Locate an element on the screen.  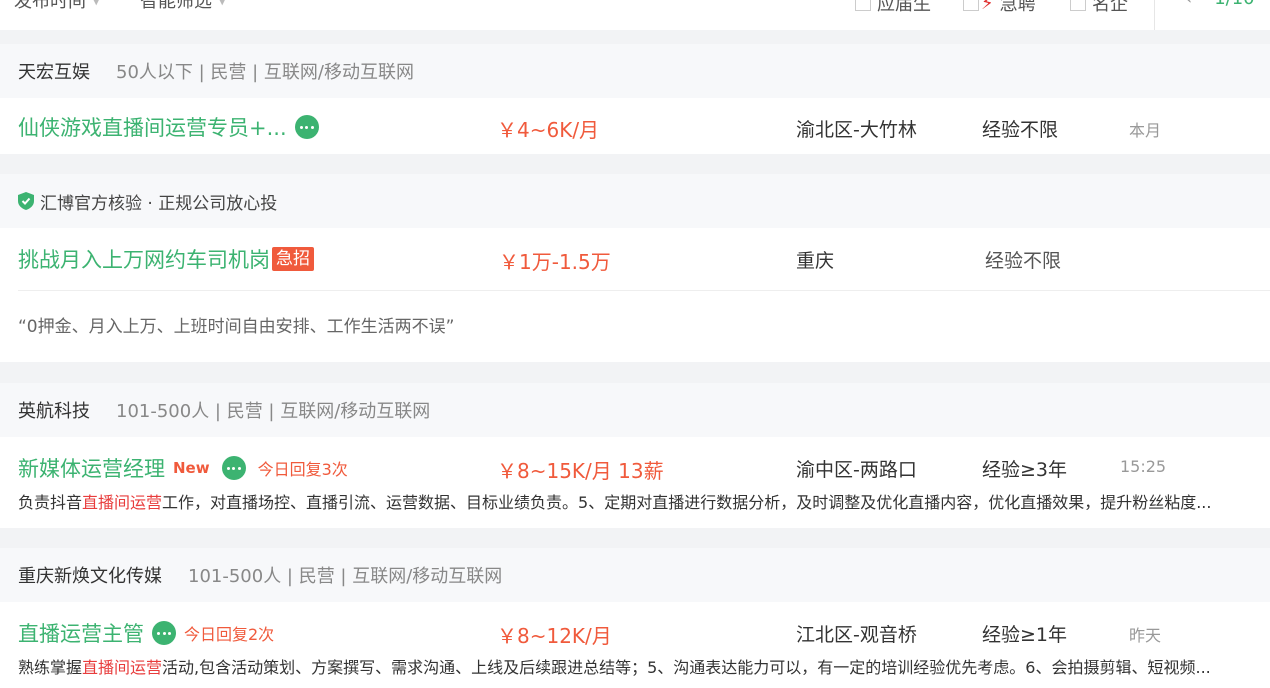
job-salary: ￥1万-1.5万 is located at coordinates (555, 262).